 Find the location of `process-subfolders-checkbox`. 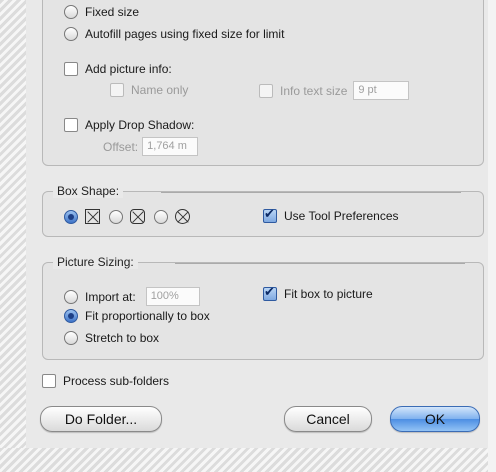

process-subfolders-checkbox is located at coordinates (49, 381).